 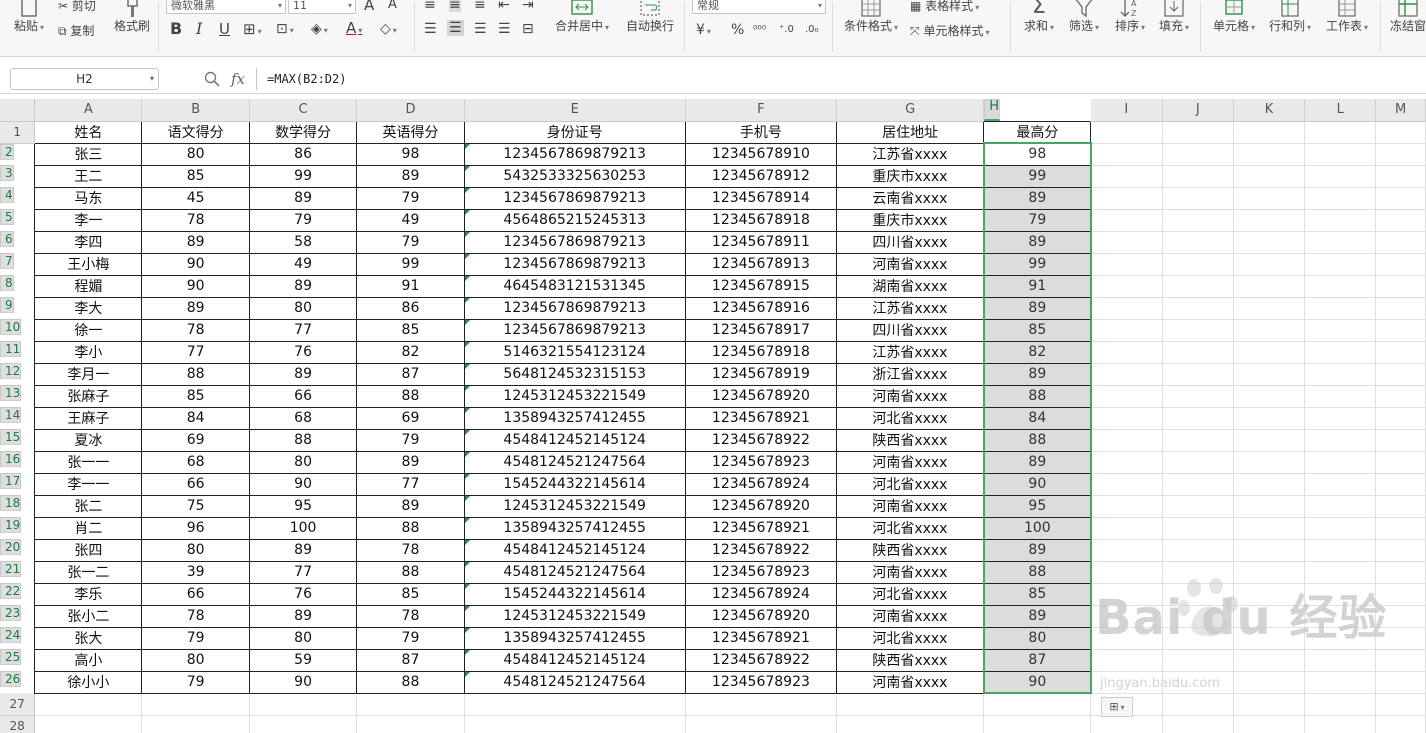 I want to click on data-cell: 李乐, so click(x=88, y=594).